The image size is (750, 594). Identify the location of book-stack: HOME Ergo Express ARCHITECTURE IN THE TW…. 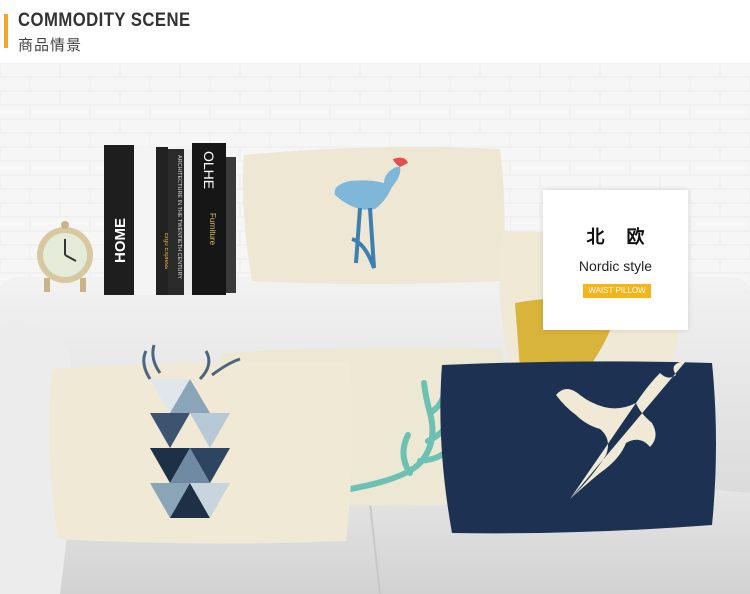
(170, 219).